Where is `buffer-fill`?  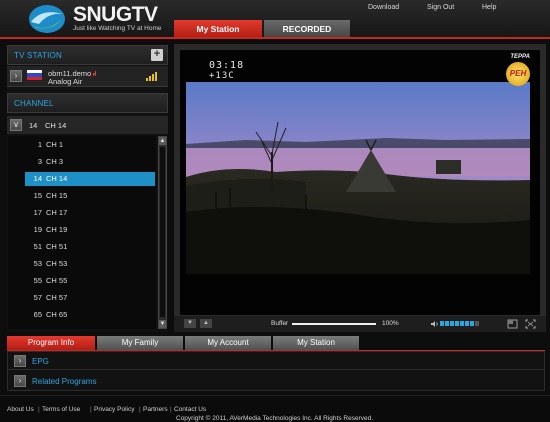 buffer-fill is located at coordinates (334, 324).